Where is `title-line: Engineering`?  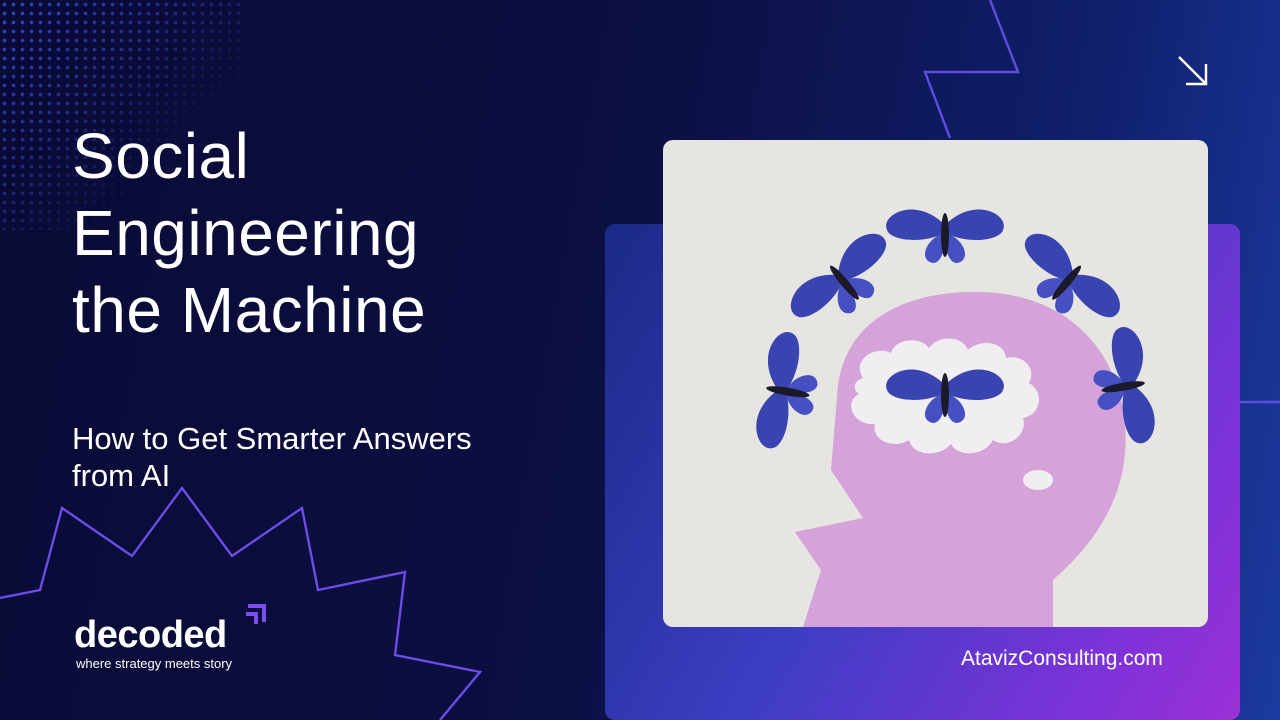 title-line: Engineering is located at coordinates (246, 233).